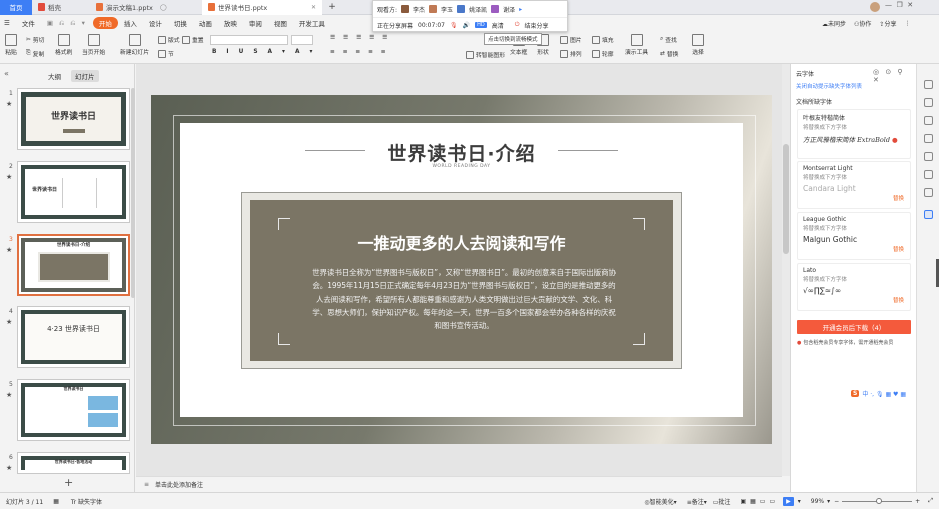 This screenshot has width=939, height=509. What do you see at coordinates (280, 23) in the screenshot?
I see `menu-view: 视图` at bounding box center [280, 23].